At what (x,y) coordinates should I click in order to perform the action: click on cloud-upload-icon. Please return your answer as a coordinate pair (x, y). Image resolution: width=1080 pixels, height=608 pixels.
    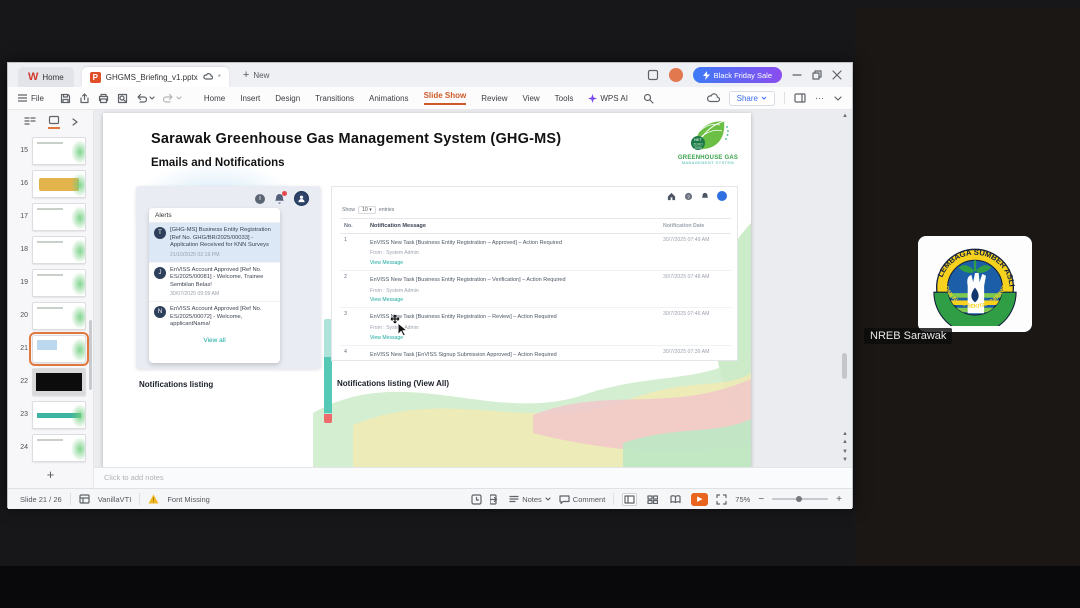
    Looking at the image, I should click on (713, 98).